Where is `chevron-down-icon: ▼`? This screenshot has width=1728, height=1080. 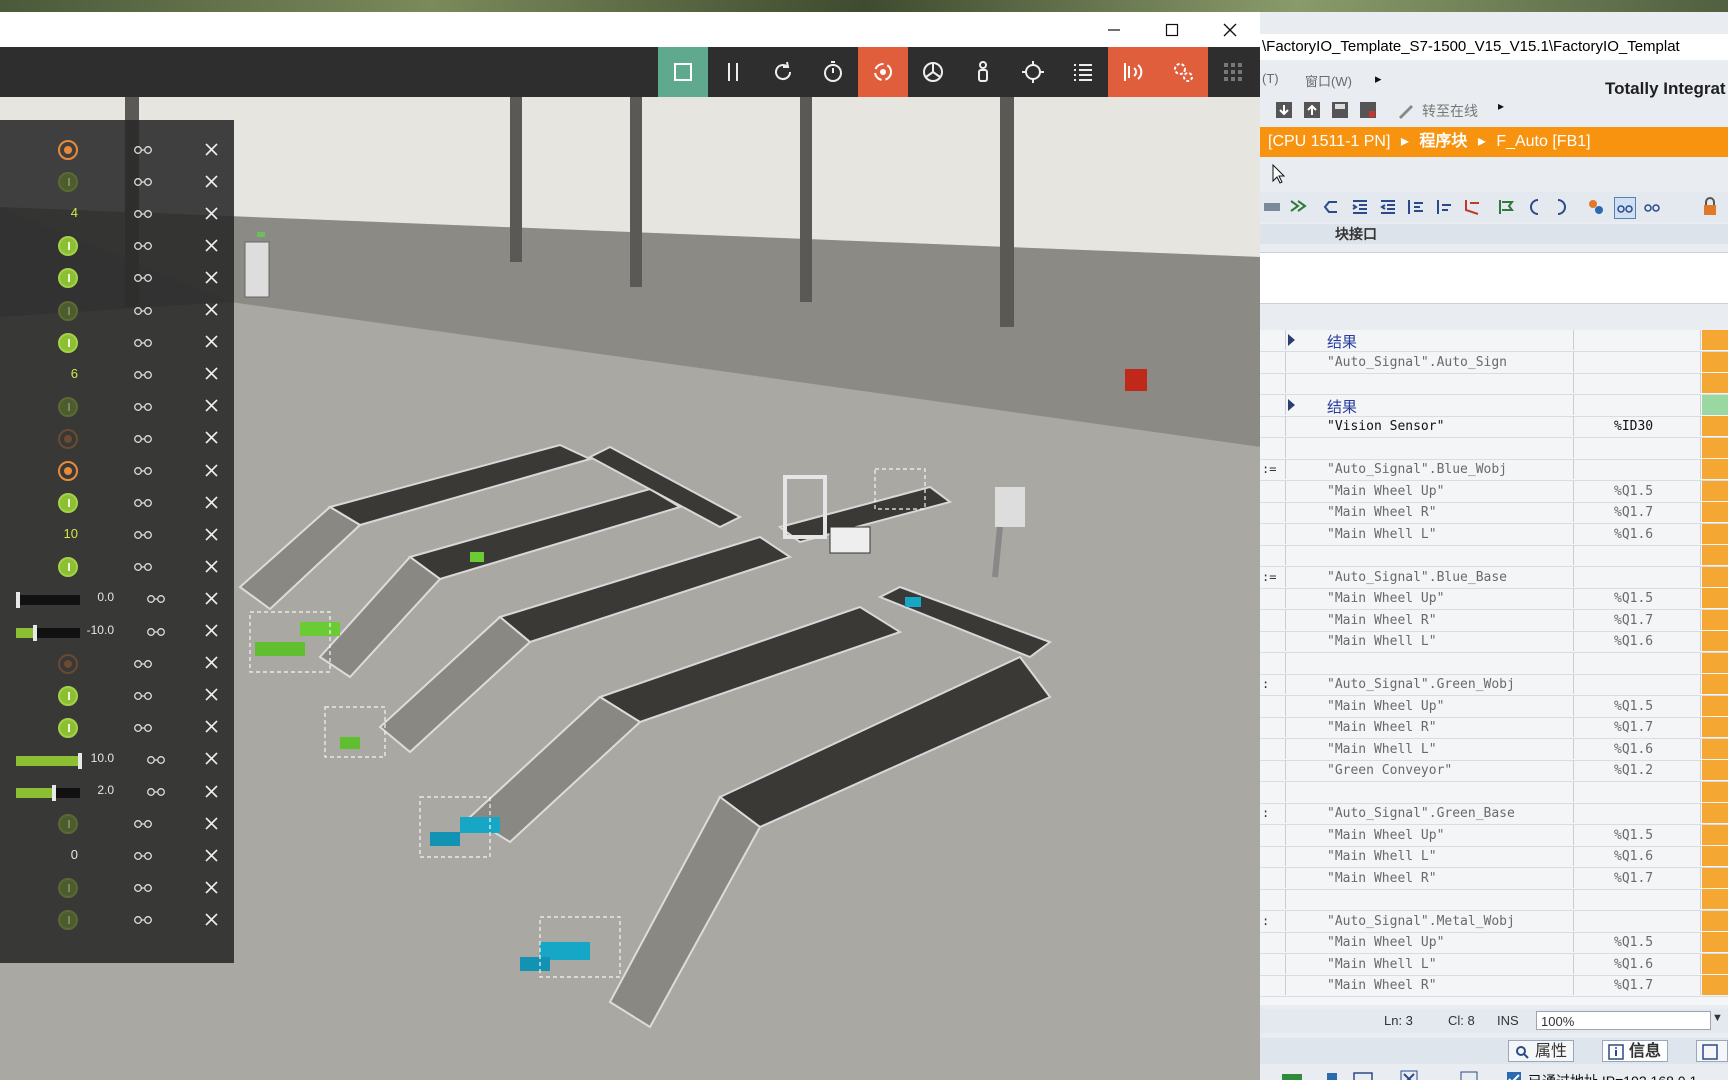 chevron-down-icon: ▼ is located at coordinates (1717, 1018).